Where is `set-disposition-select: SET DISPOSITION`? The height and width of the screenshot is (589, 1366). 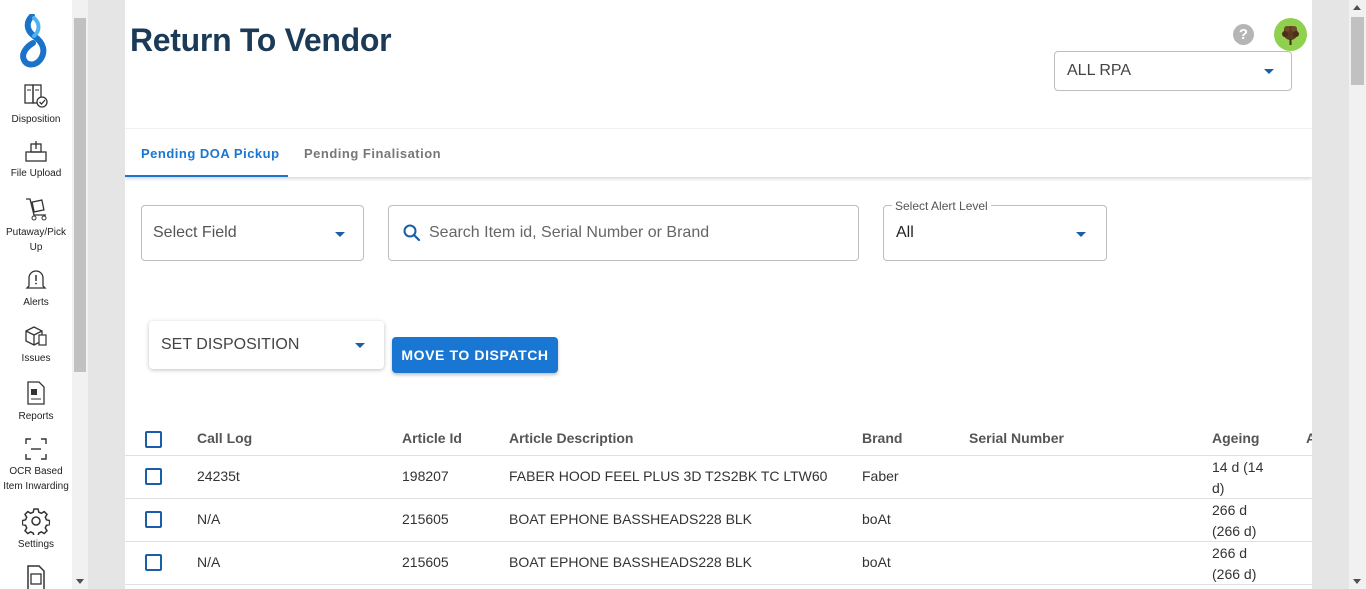 set-disposition-select: SET DISPOSITION is located at coordinates (266, 345).